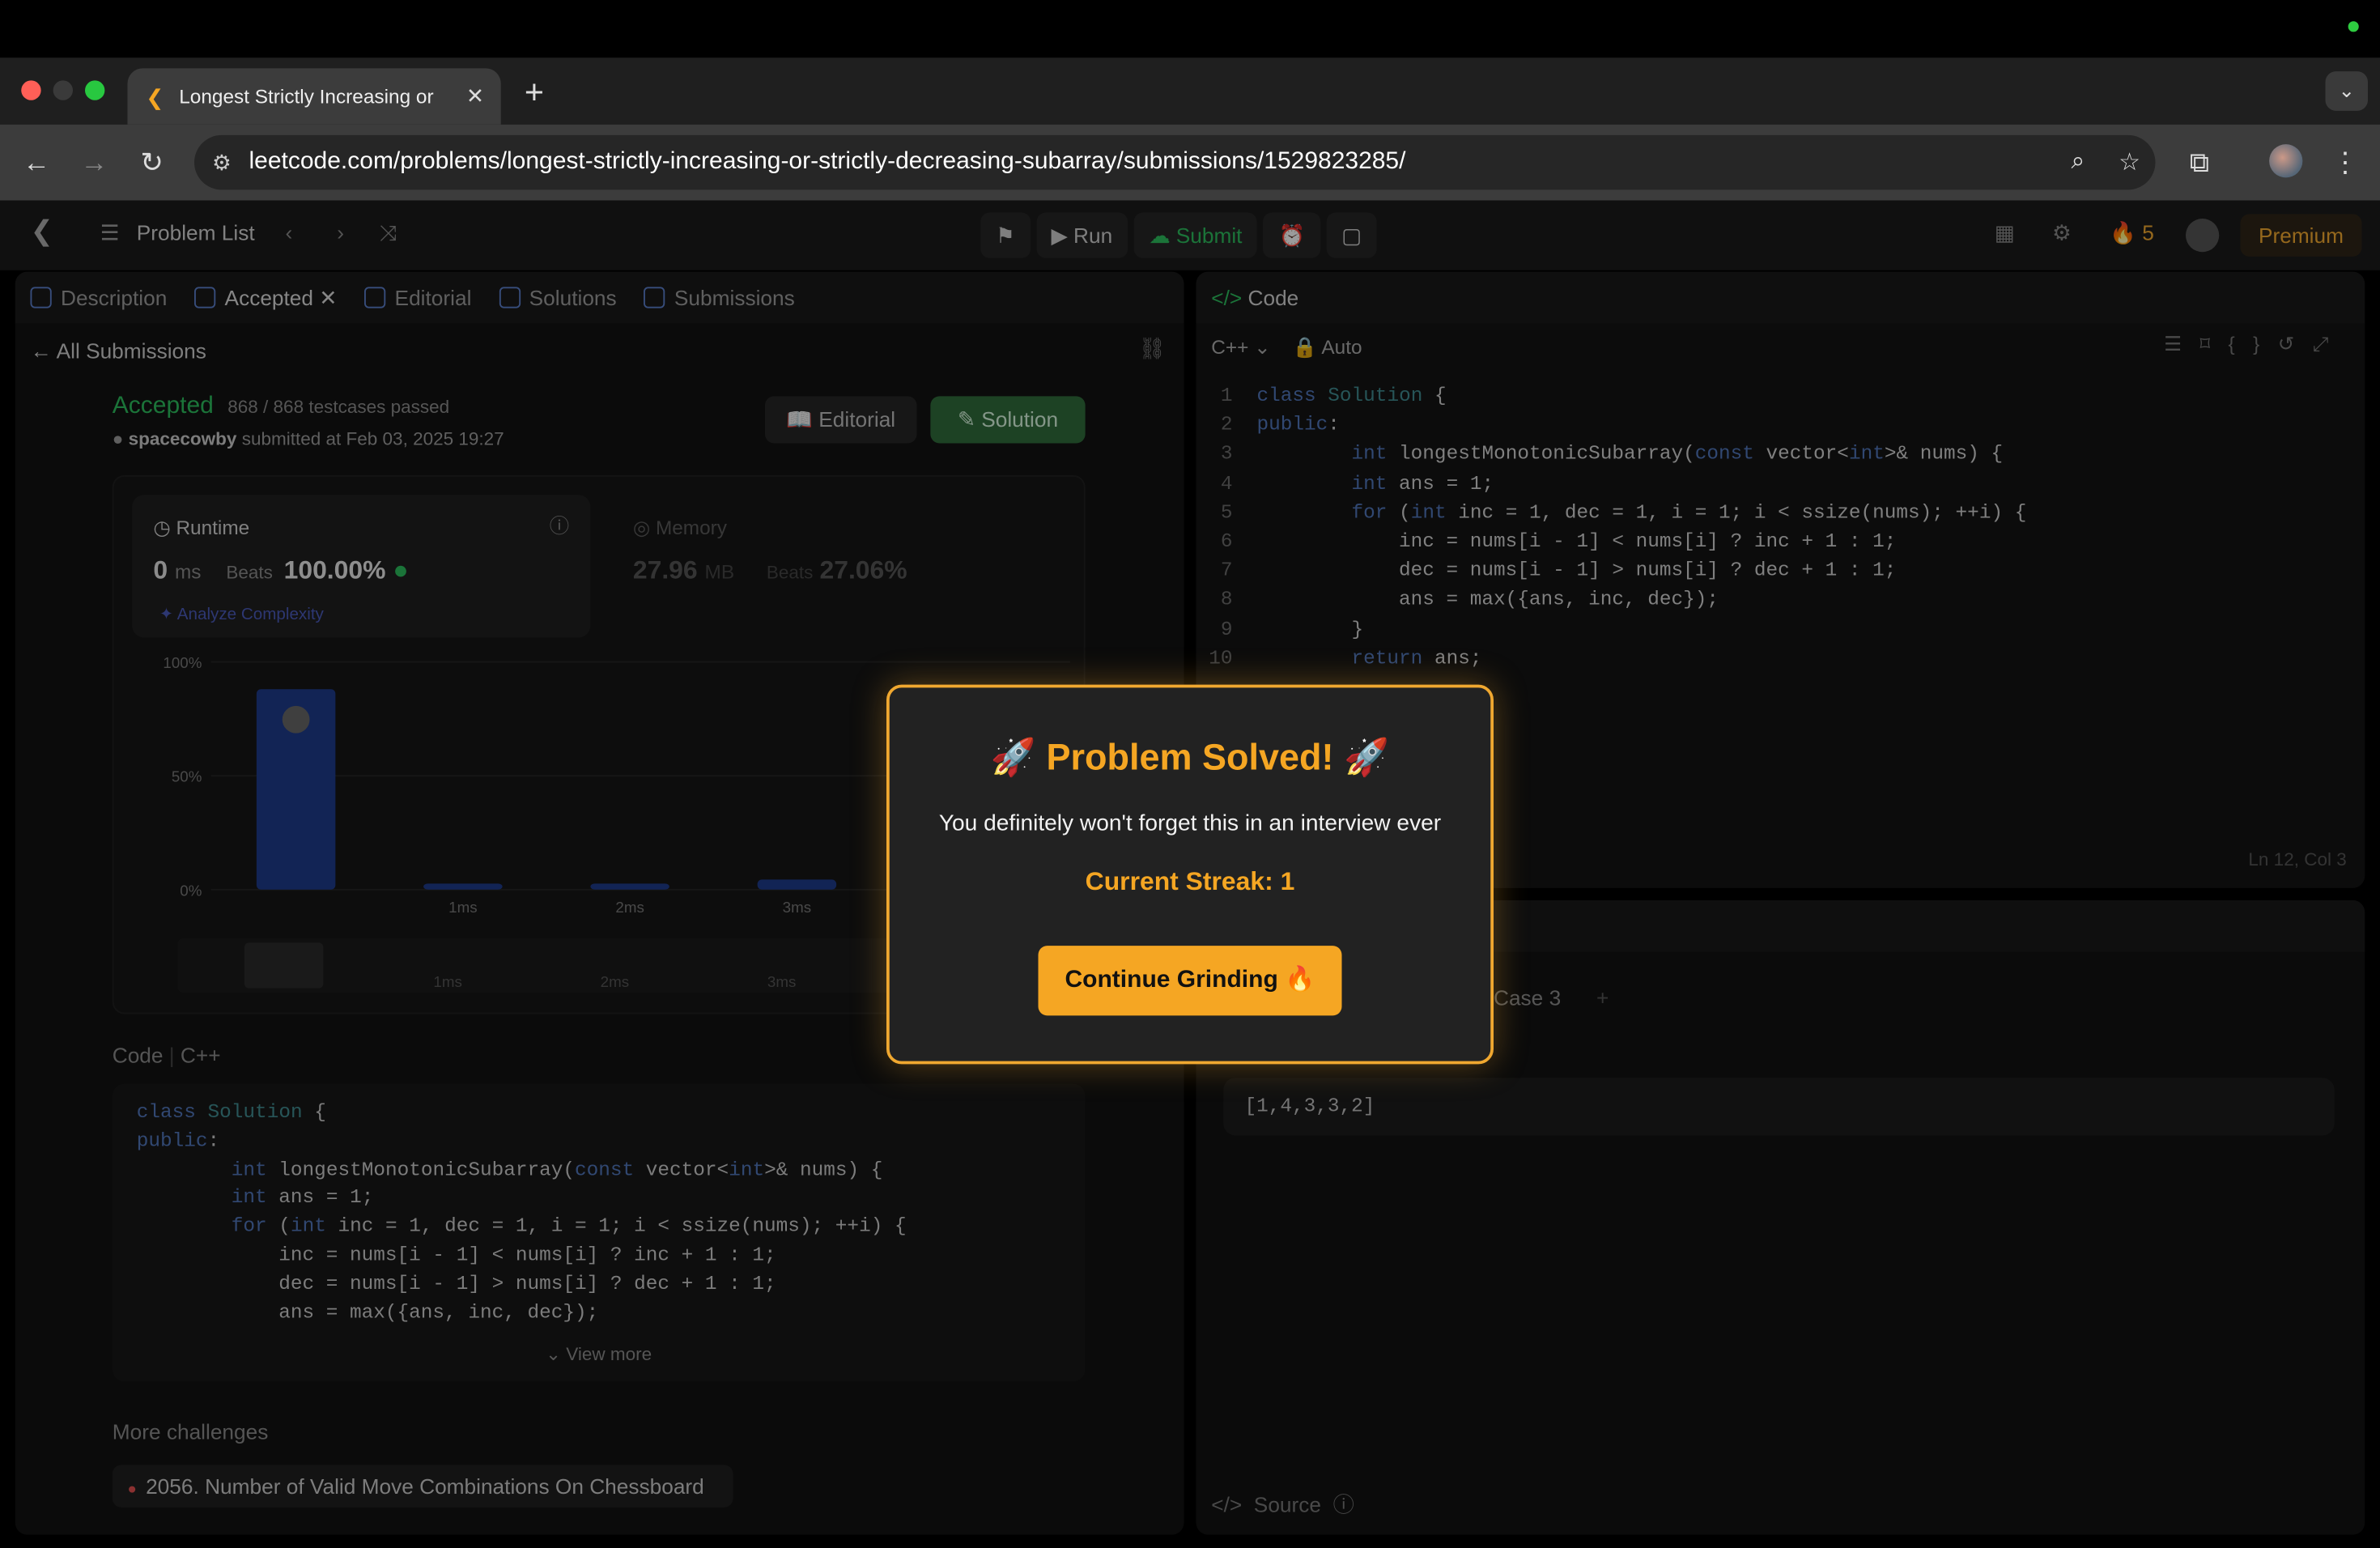 This screenshot has height=1548, width=2380. What do you see at coordinates (2353, 27) in the screenshot?
I see `status-dot` at bounding box center [2353, 27].